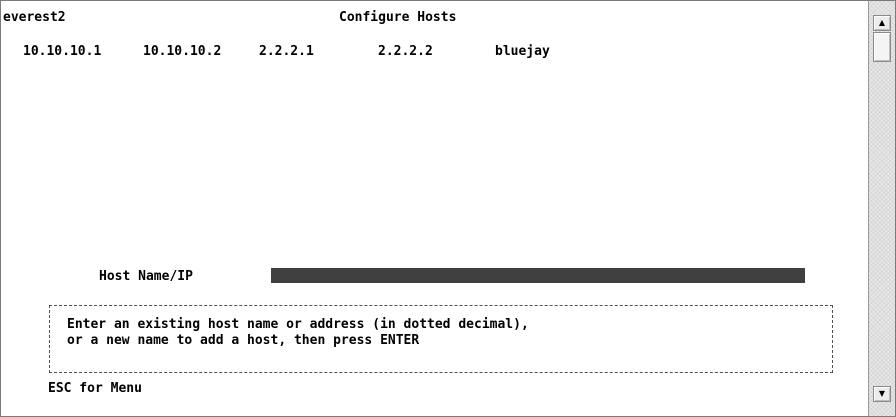  I want to click on host-name-input, so click(538, 275).